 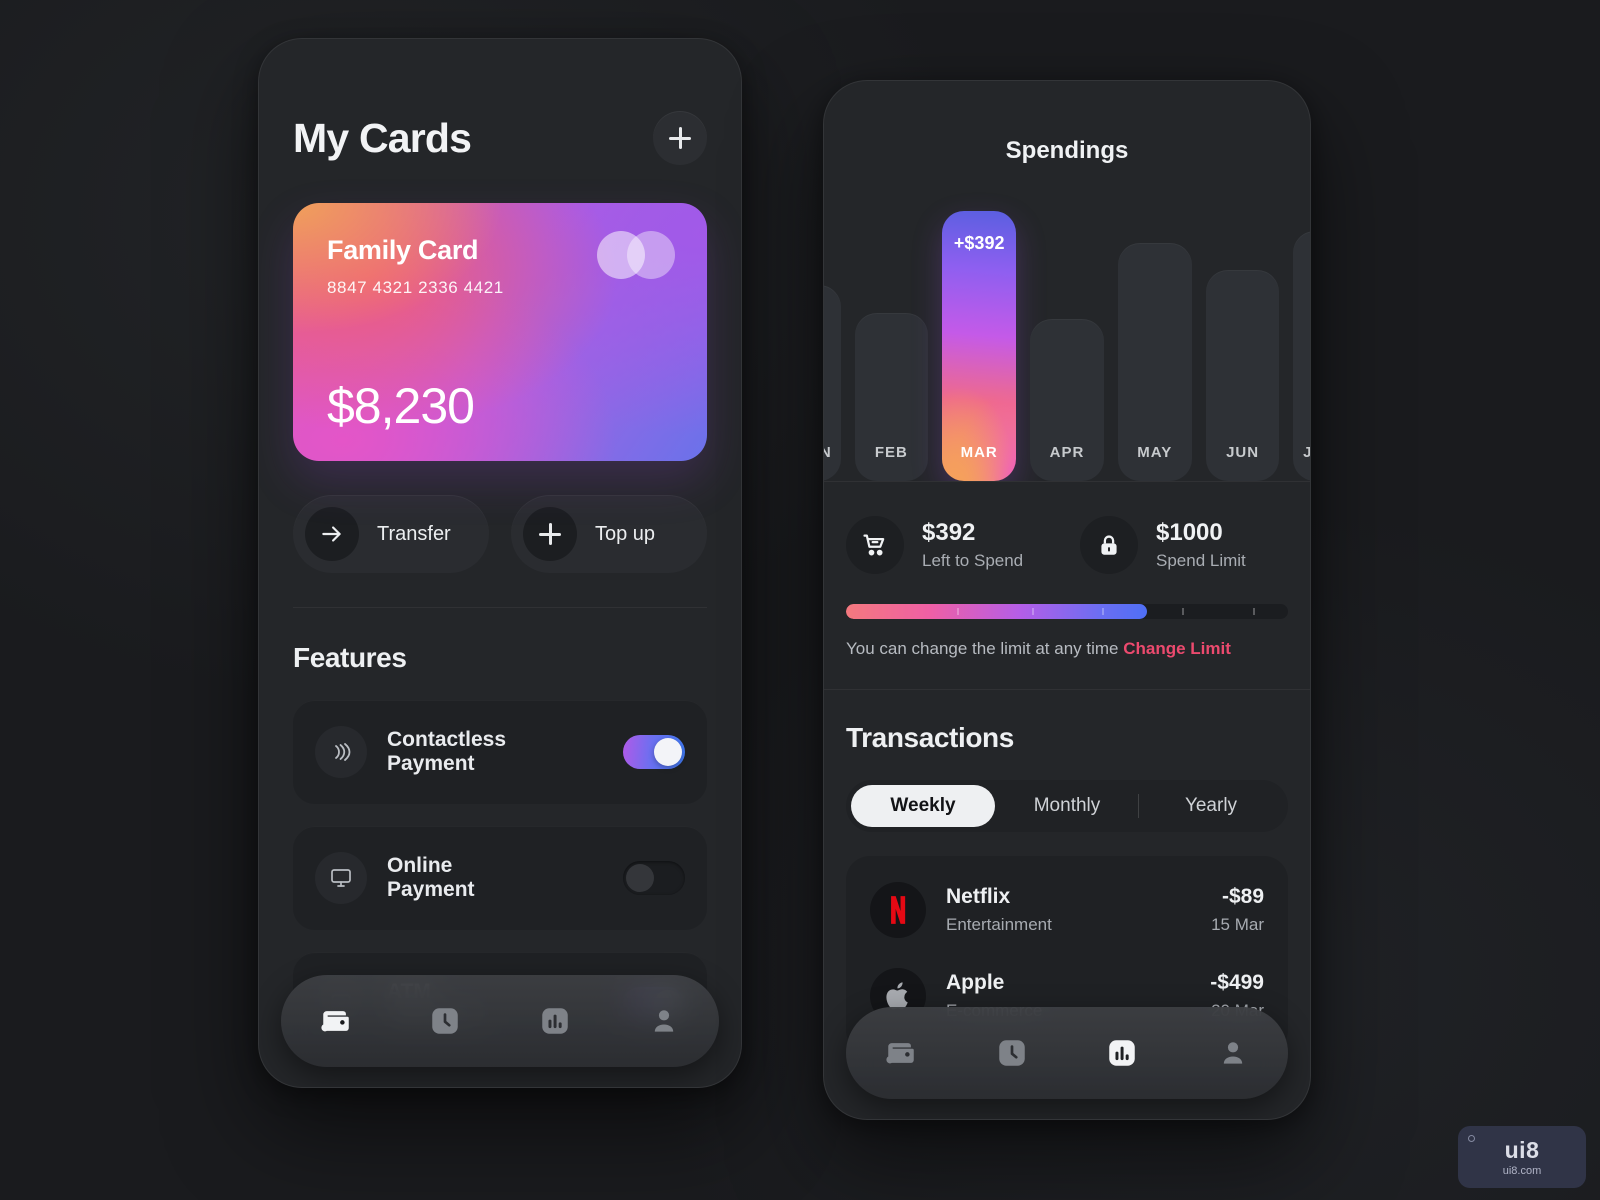 I want to click on transaction-amount: -$89, so click(x=1242, y=896).